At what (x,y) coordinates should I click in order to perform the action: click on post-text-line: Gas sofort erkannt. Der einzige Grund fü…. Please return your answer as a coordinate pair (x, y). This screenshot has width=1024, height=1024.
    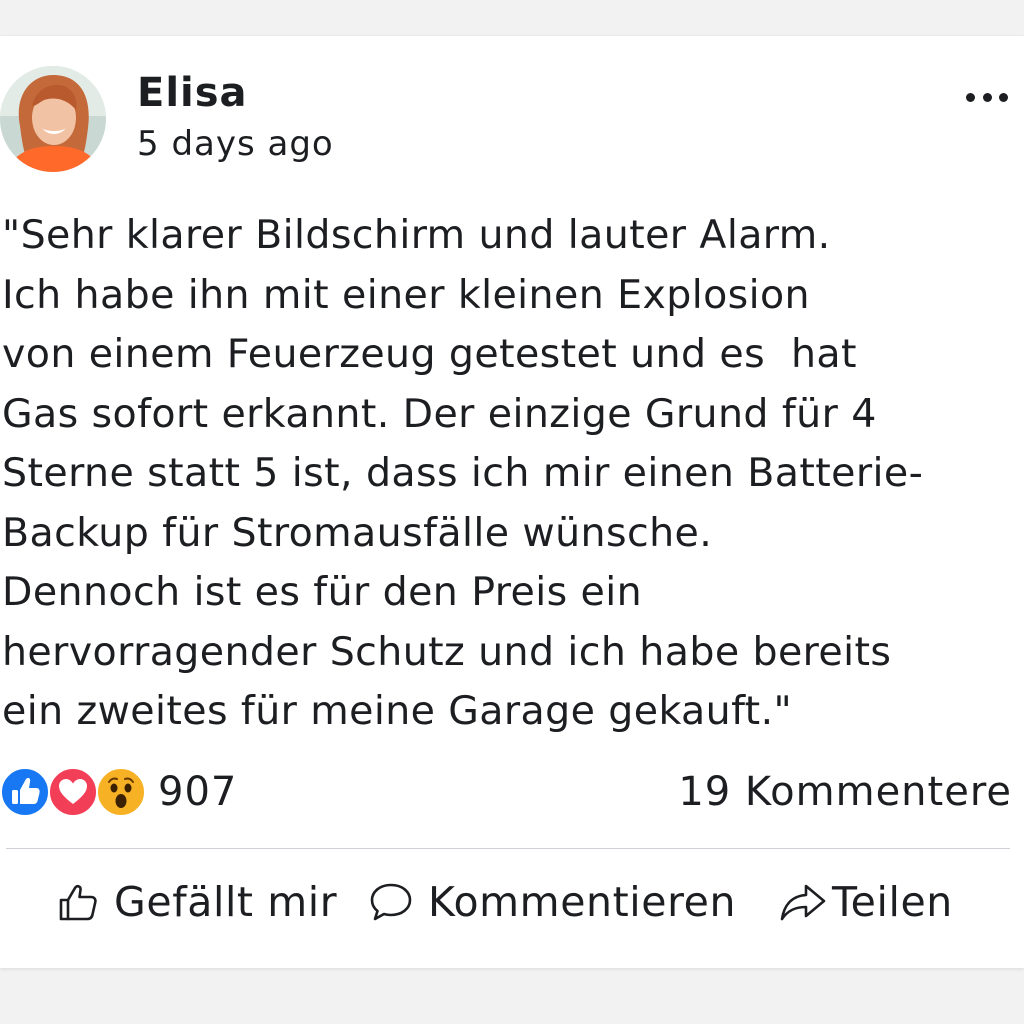
    Looking at the image, I should click on (439, 413).